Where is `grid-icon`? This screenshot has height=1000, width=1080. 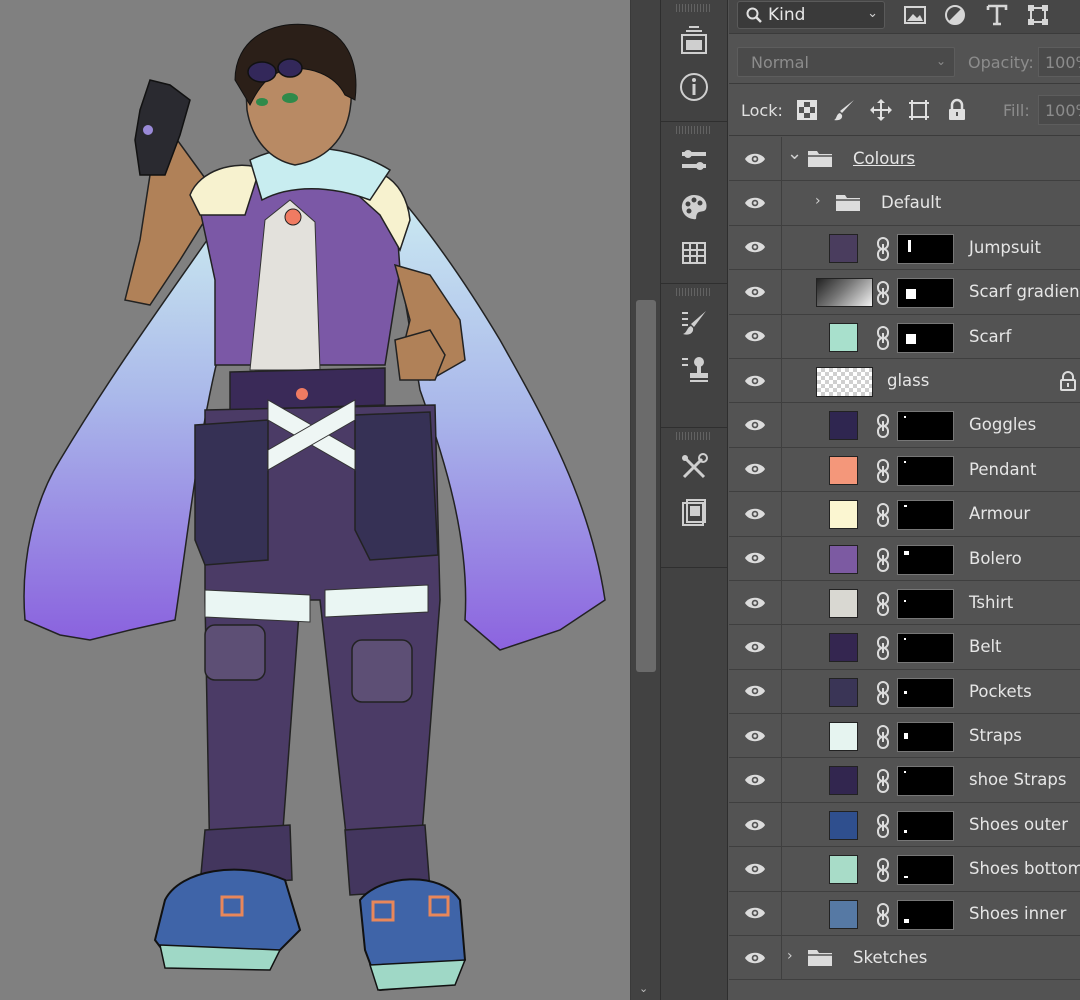
grid-icon is located at coordinates (694, 253).